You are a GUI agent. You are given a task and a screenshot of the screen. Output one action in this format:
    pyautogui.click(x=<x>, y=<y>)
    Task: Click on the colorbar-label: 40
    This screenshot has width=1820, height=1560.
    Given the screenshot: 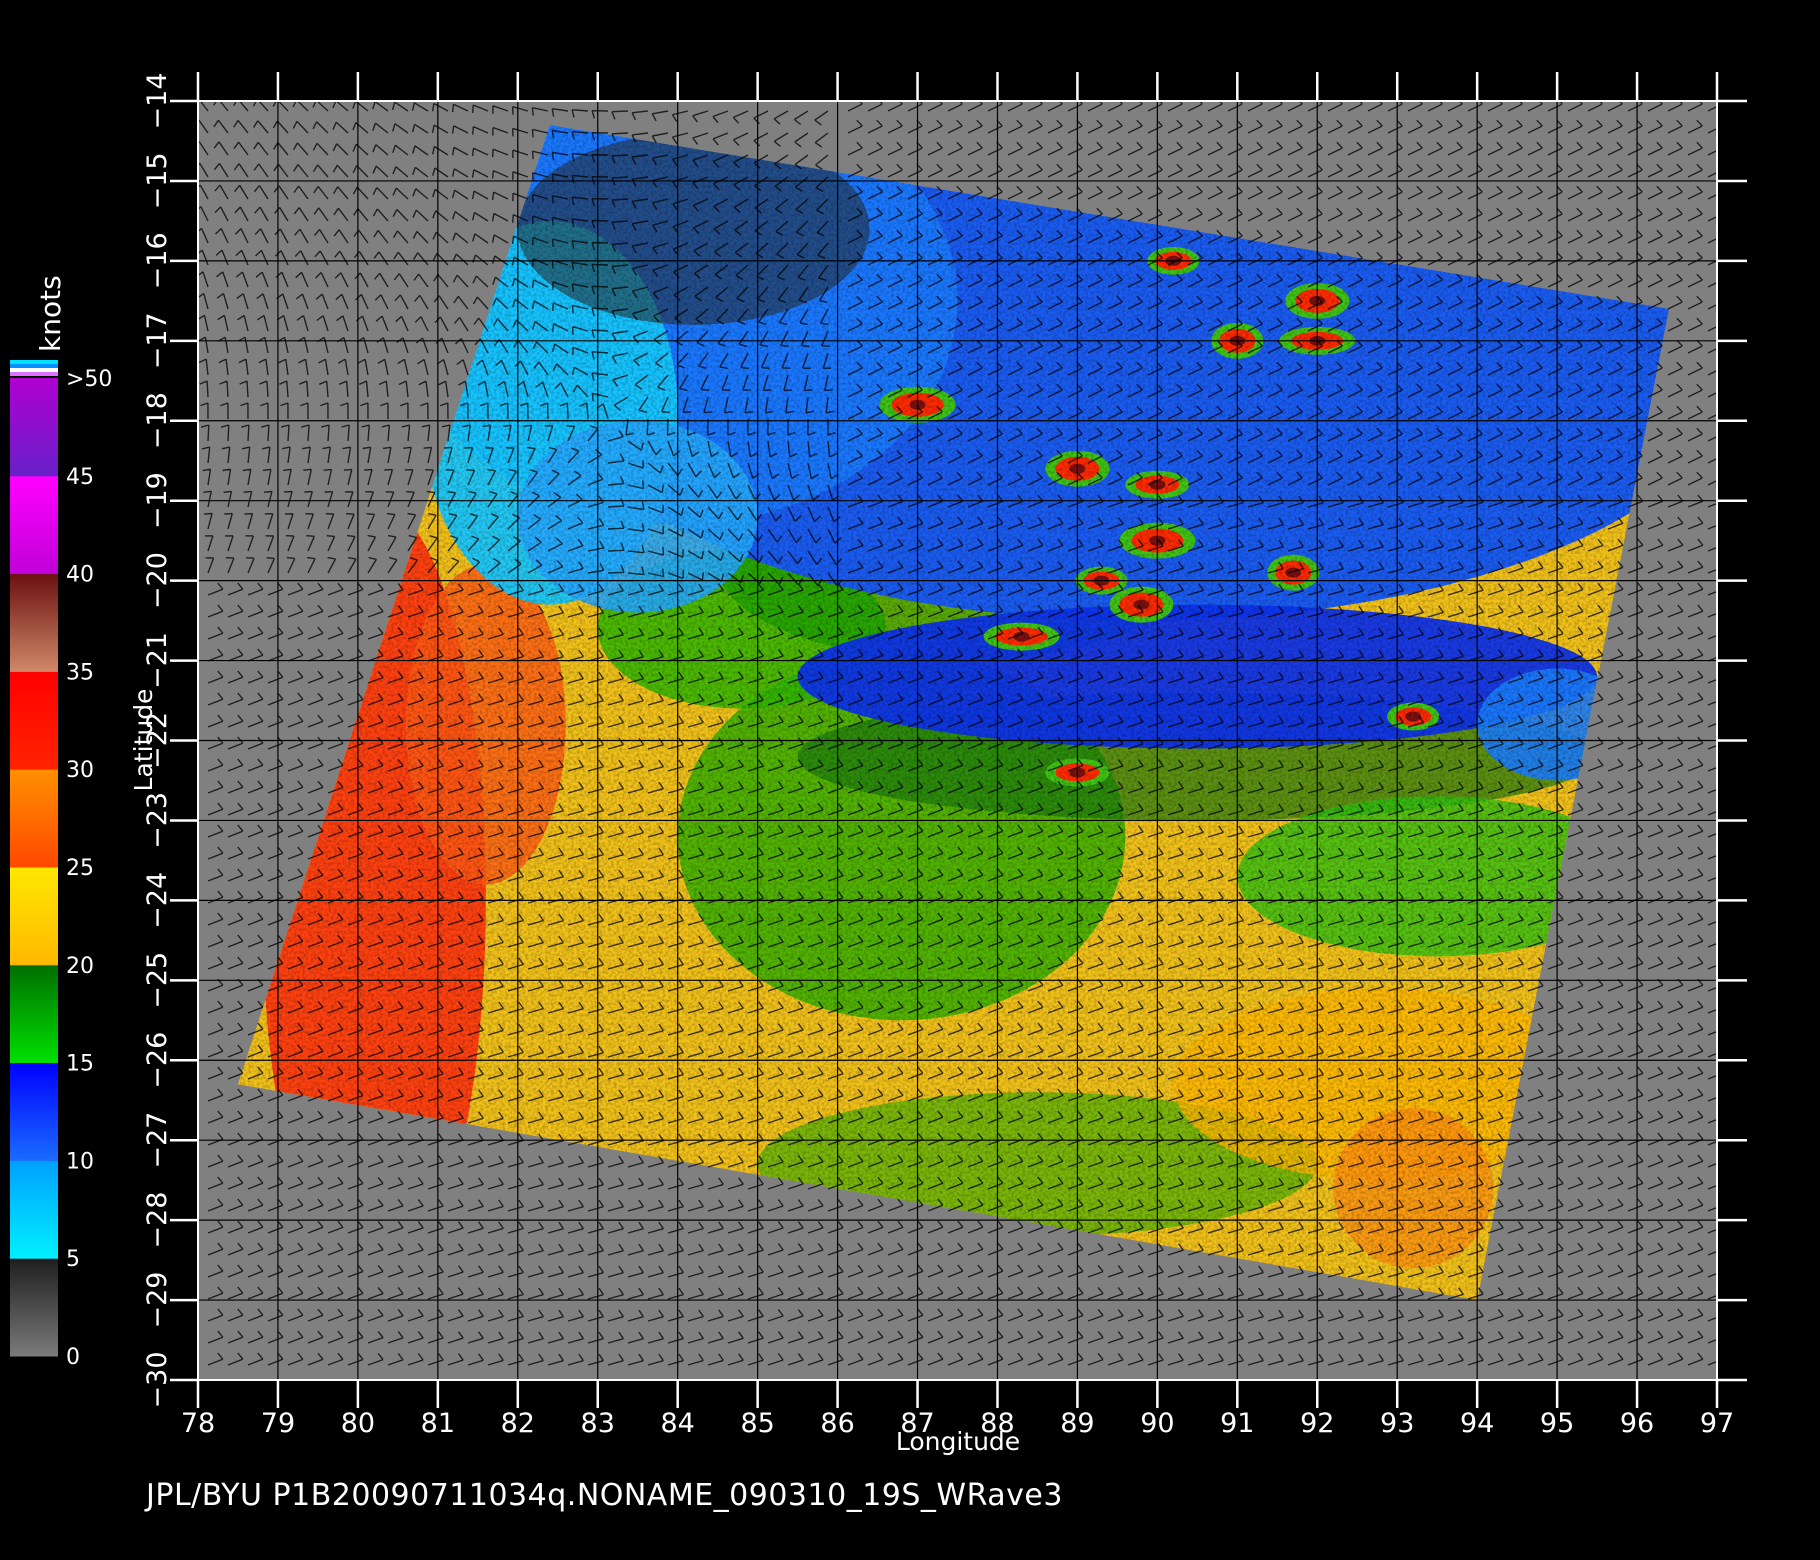 What is the action you would take?
    pyautogui.click(x=80, y=575)
    